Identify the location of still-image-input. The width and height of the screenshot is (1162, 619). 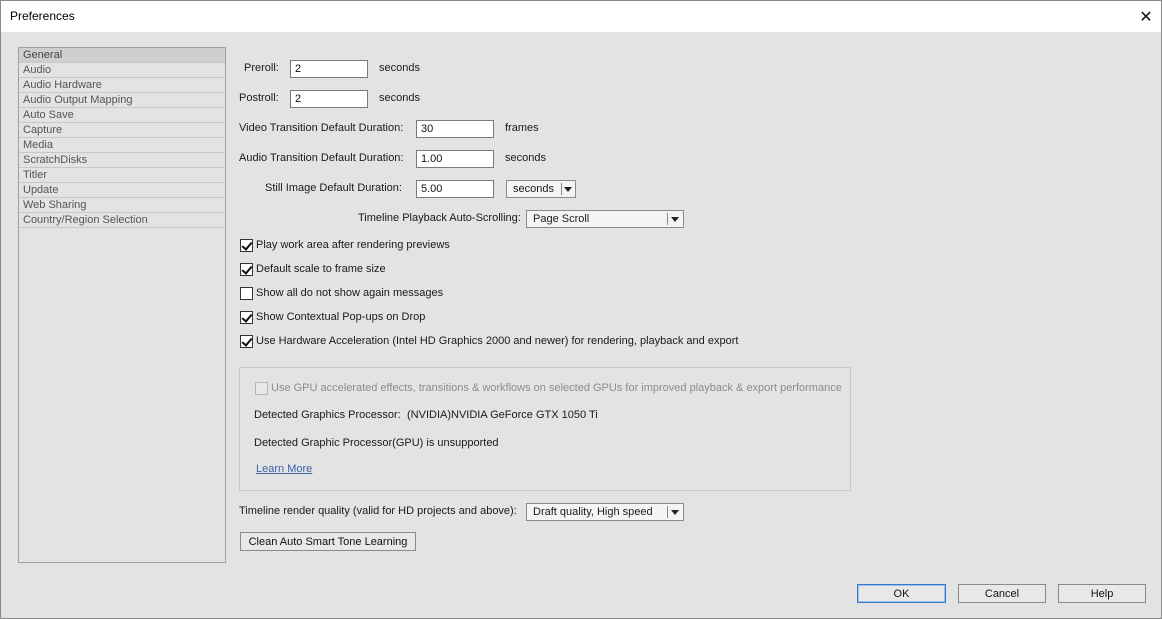
(455, 189).